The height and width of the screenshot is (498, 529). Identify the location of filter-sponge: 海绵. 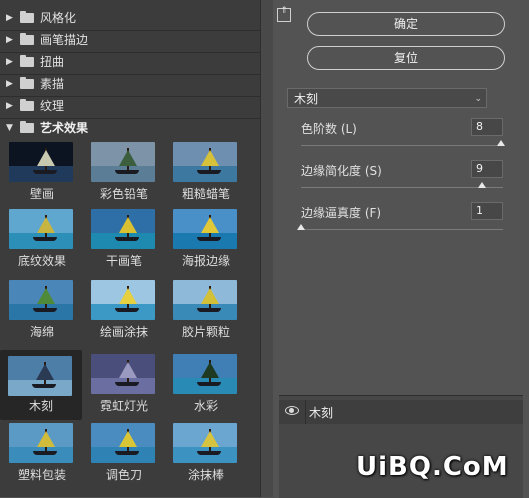
(42, 308).